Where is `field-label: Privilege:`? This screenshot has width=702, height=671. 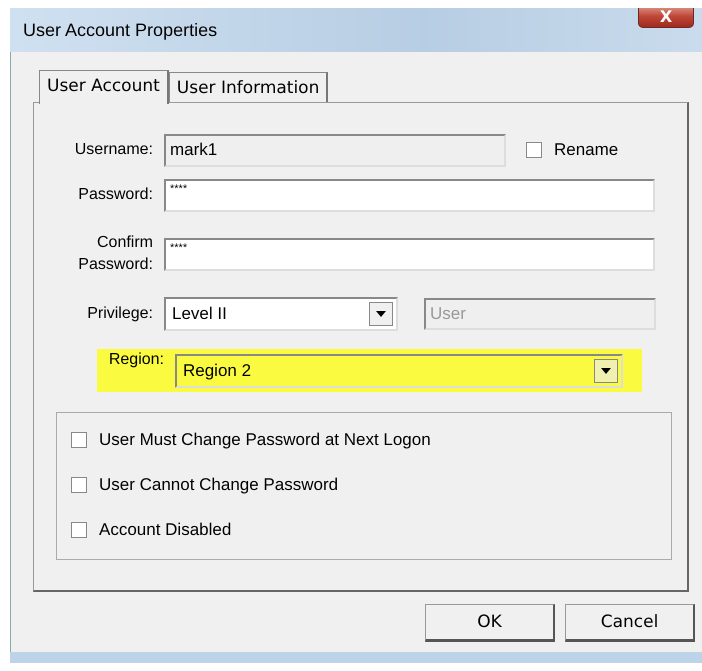 field-label: Privilege: is located at coordinates (120, 314).